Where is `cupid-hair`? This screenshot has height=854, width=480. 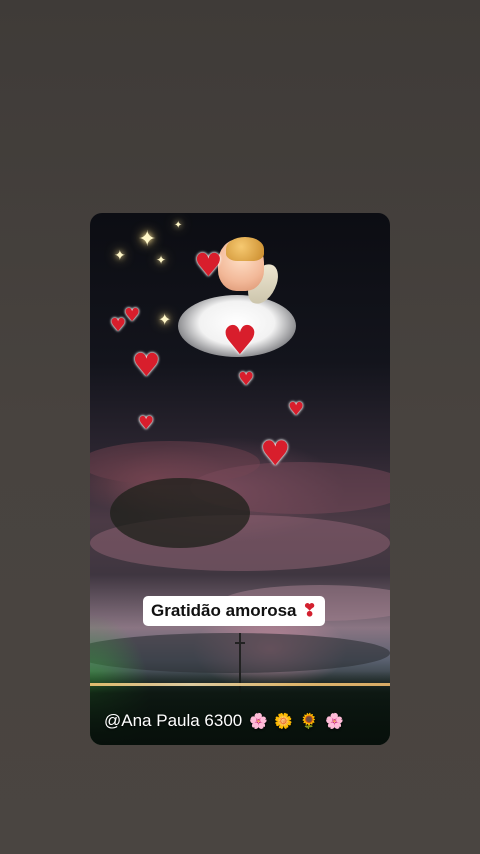 cupid-hair is located at coordinates (245, 249).